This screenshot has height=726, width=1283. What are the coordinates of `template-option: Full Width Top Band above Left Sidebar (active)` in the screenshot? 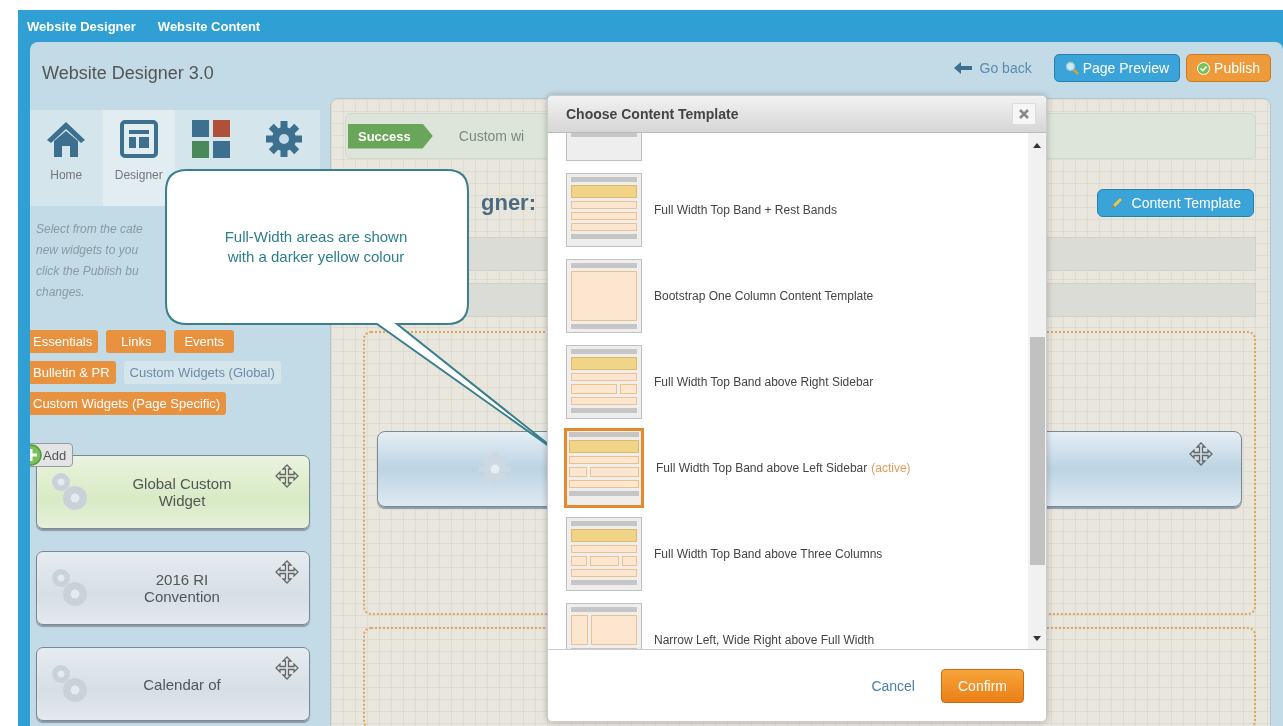 It's located at (788, 468).